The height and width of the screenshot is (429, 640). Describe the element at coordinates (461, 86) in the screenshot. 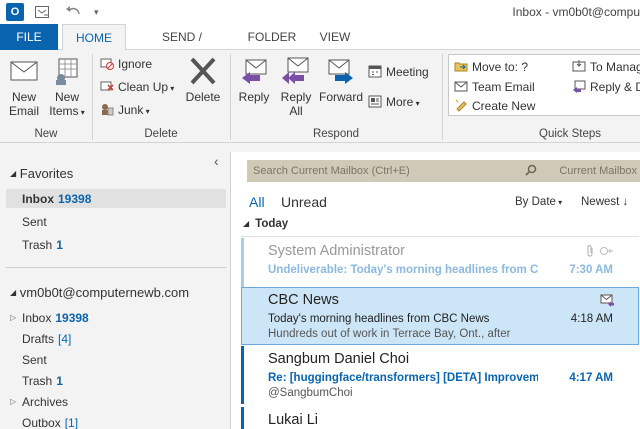

I see `team-email-icon` at that location.